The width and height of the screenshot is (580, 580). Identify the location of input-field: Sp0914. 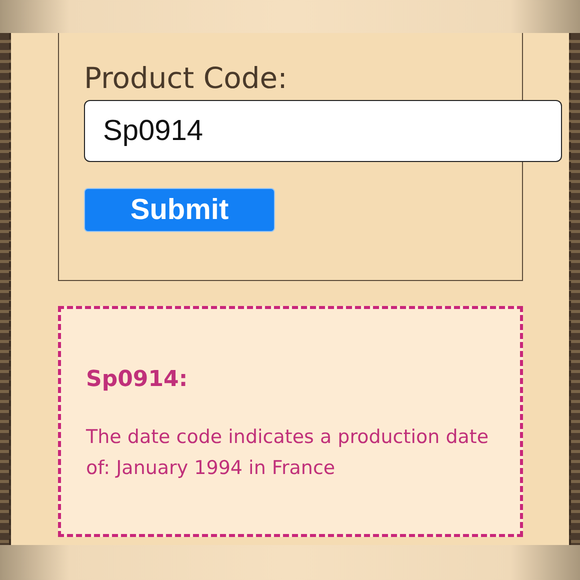
(323, 131).